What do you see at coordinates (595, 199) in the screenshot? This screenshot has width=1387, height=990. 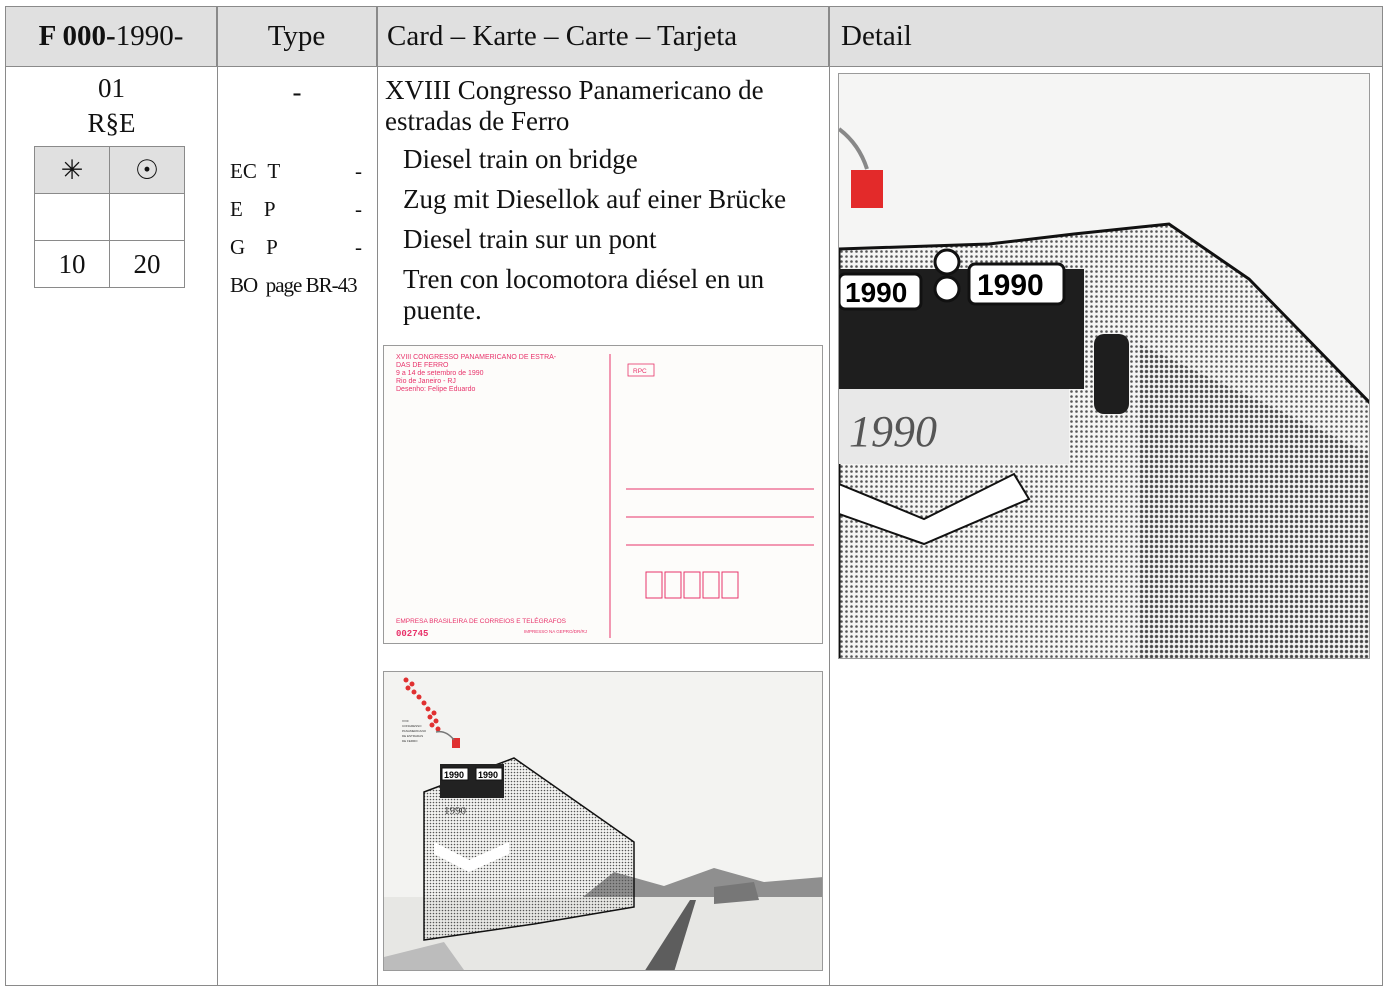 I see `desc-de: Zug mit Diesellok auf einer Brücke` at bounding box center [595, 199].